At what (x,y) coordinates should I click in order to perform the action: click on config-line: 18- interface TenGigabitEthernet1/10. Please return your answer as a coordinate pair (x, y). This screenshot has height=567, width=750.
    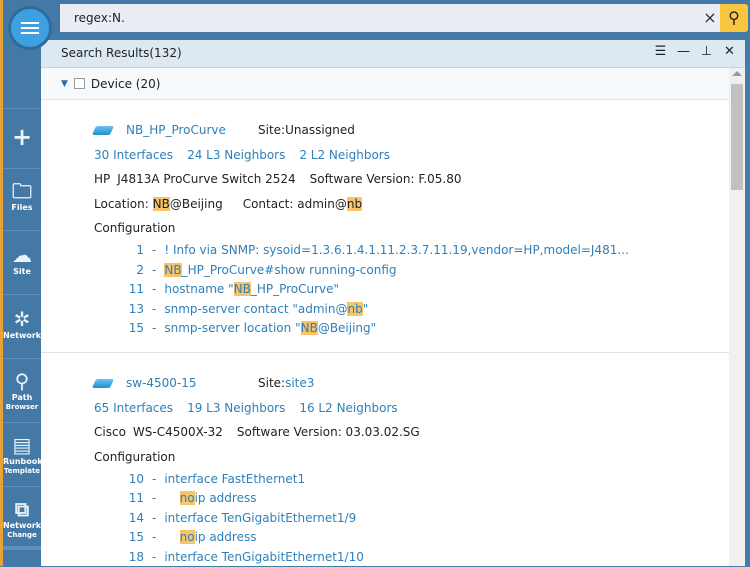
    Looking at the image, I should click on (411, 557).